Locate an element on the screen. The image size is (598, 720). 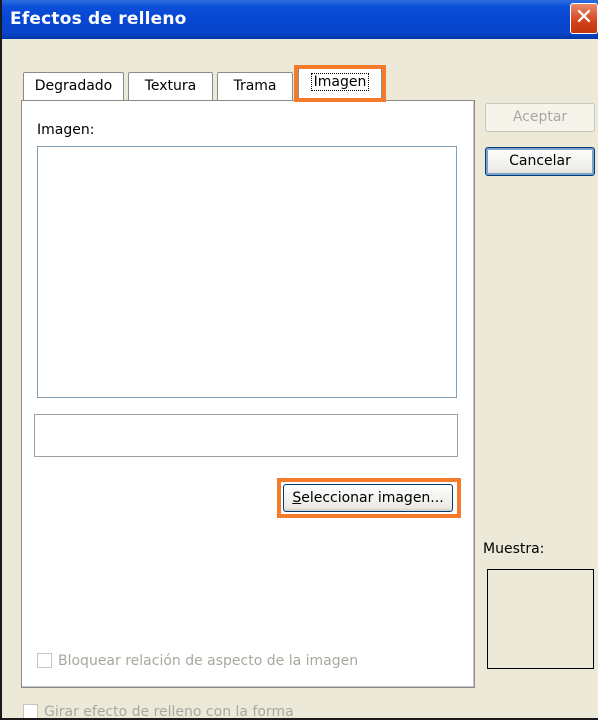
tab-label: Imagen is located at coordinates (340, 82).